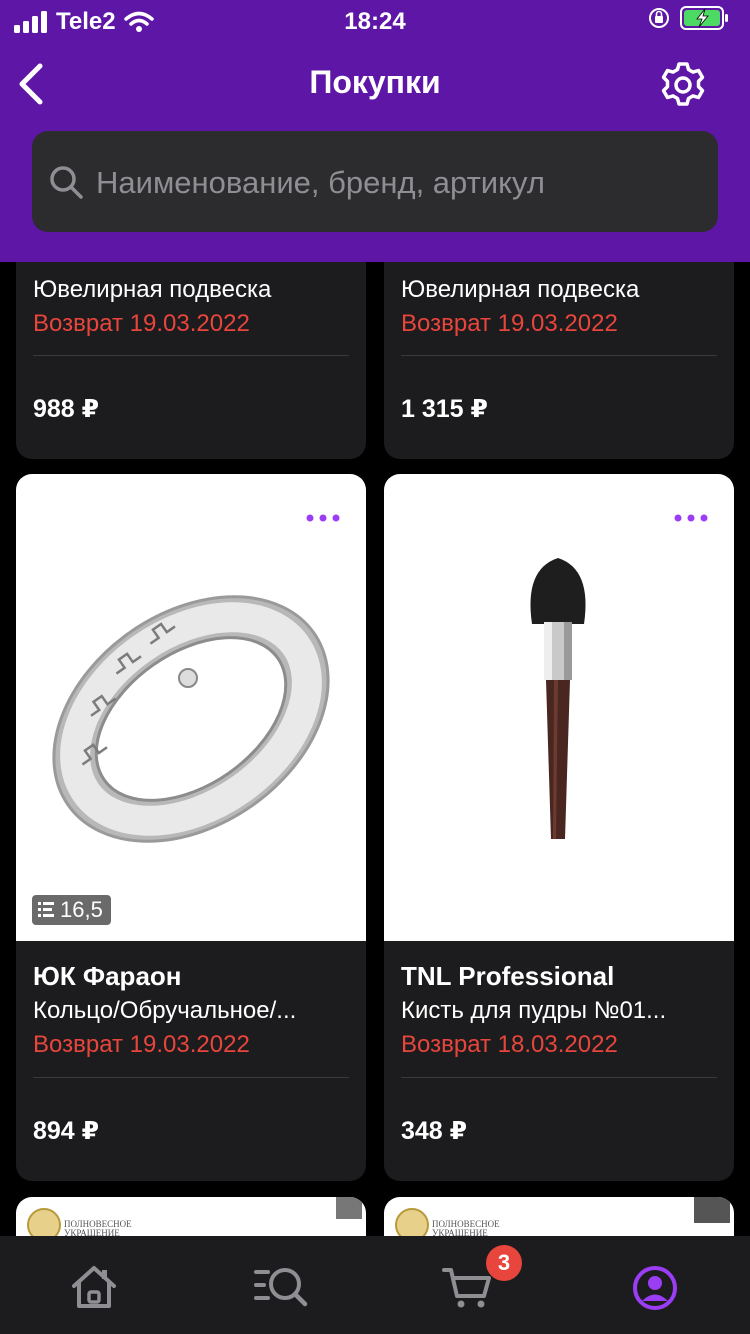  What do you see at coordinates (659, 18) in the screenshot?
I see `rotation-lock-icon` at bounding box center [659, 18].